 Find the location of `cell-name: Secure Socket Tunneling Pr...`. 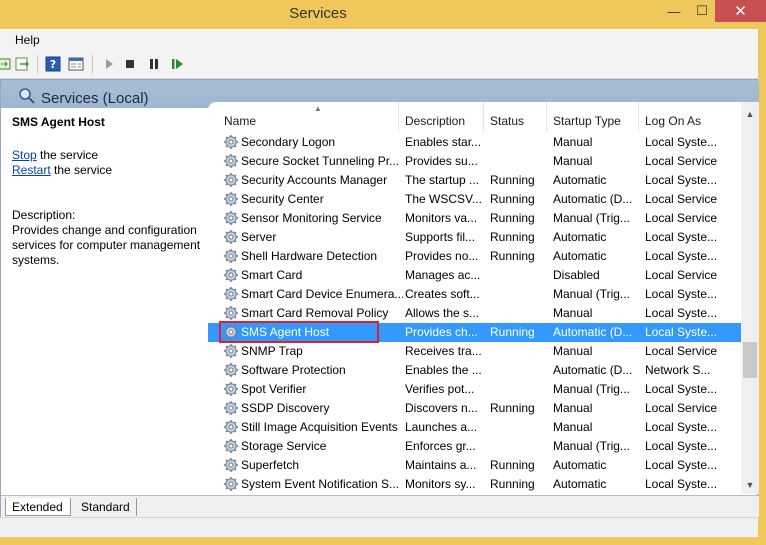

cell-name: Secure Socket Tunneling Pr... is located at coordinates (320, 161).